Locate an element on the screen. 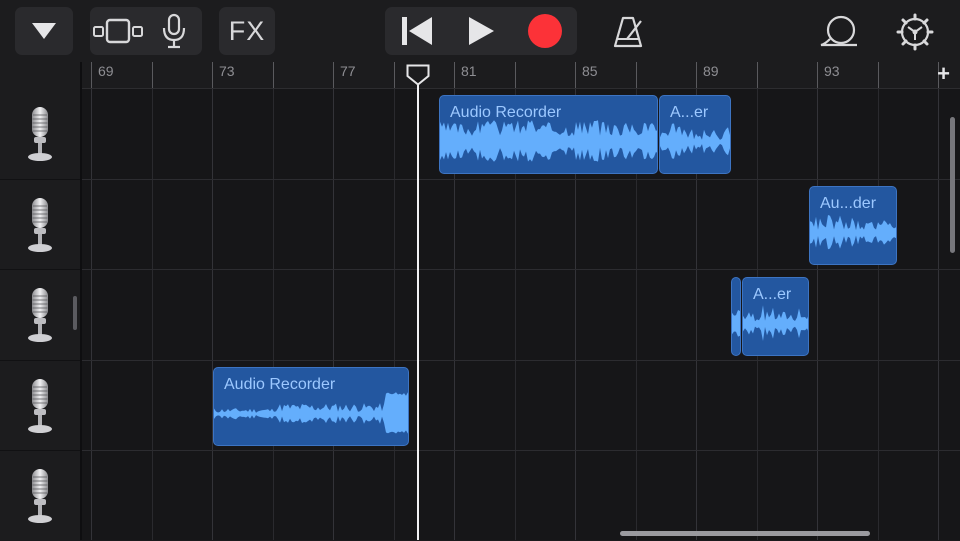 The height and width of the screenshot is (541, 960). metronome-icon is located at coordinates (628, 32).